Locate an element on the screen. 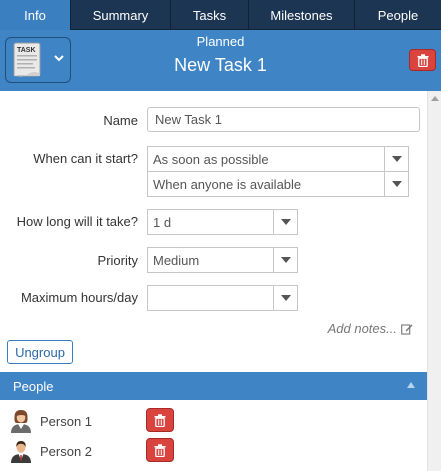 The height and width of the screenshot is (471, 441). max-hours-label: Maximum hours/day is located at coordinates (79, 297).